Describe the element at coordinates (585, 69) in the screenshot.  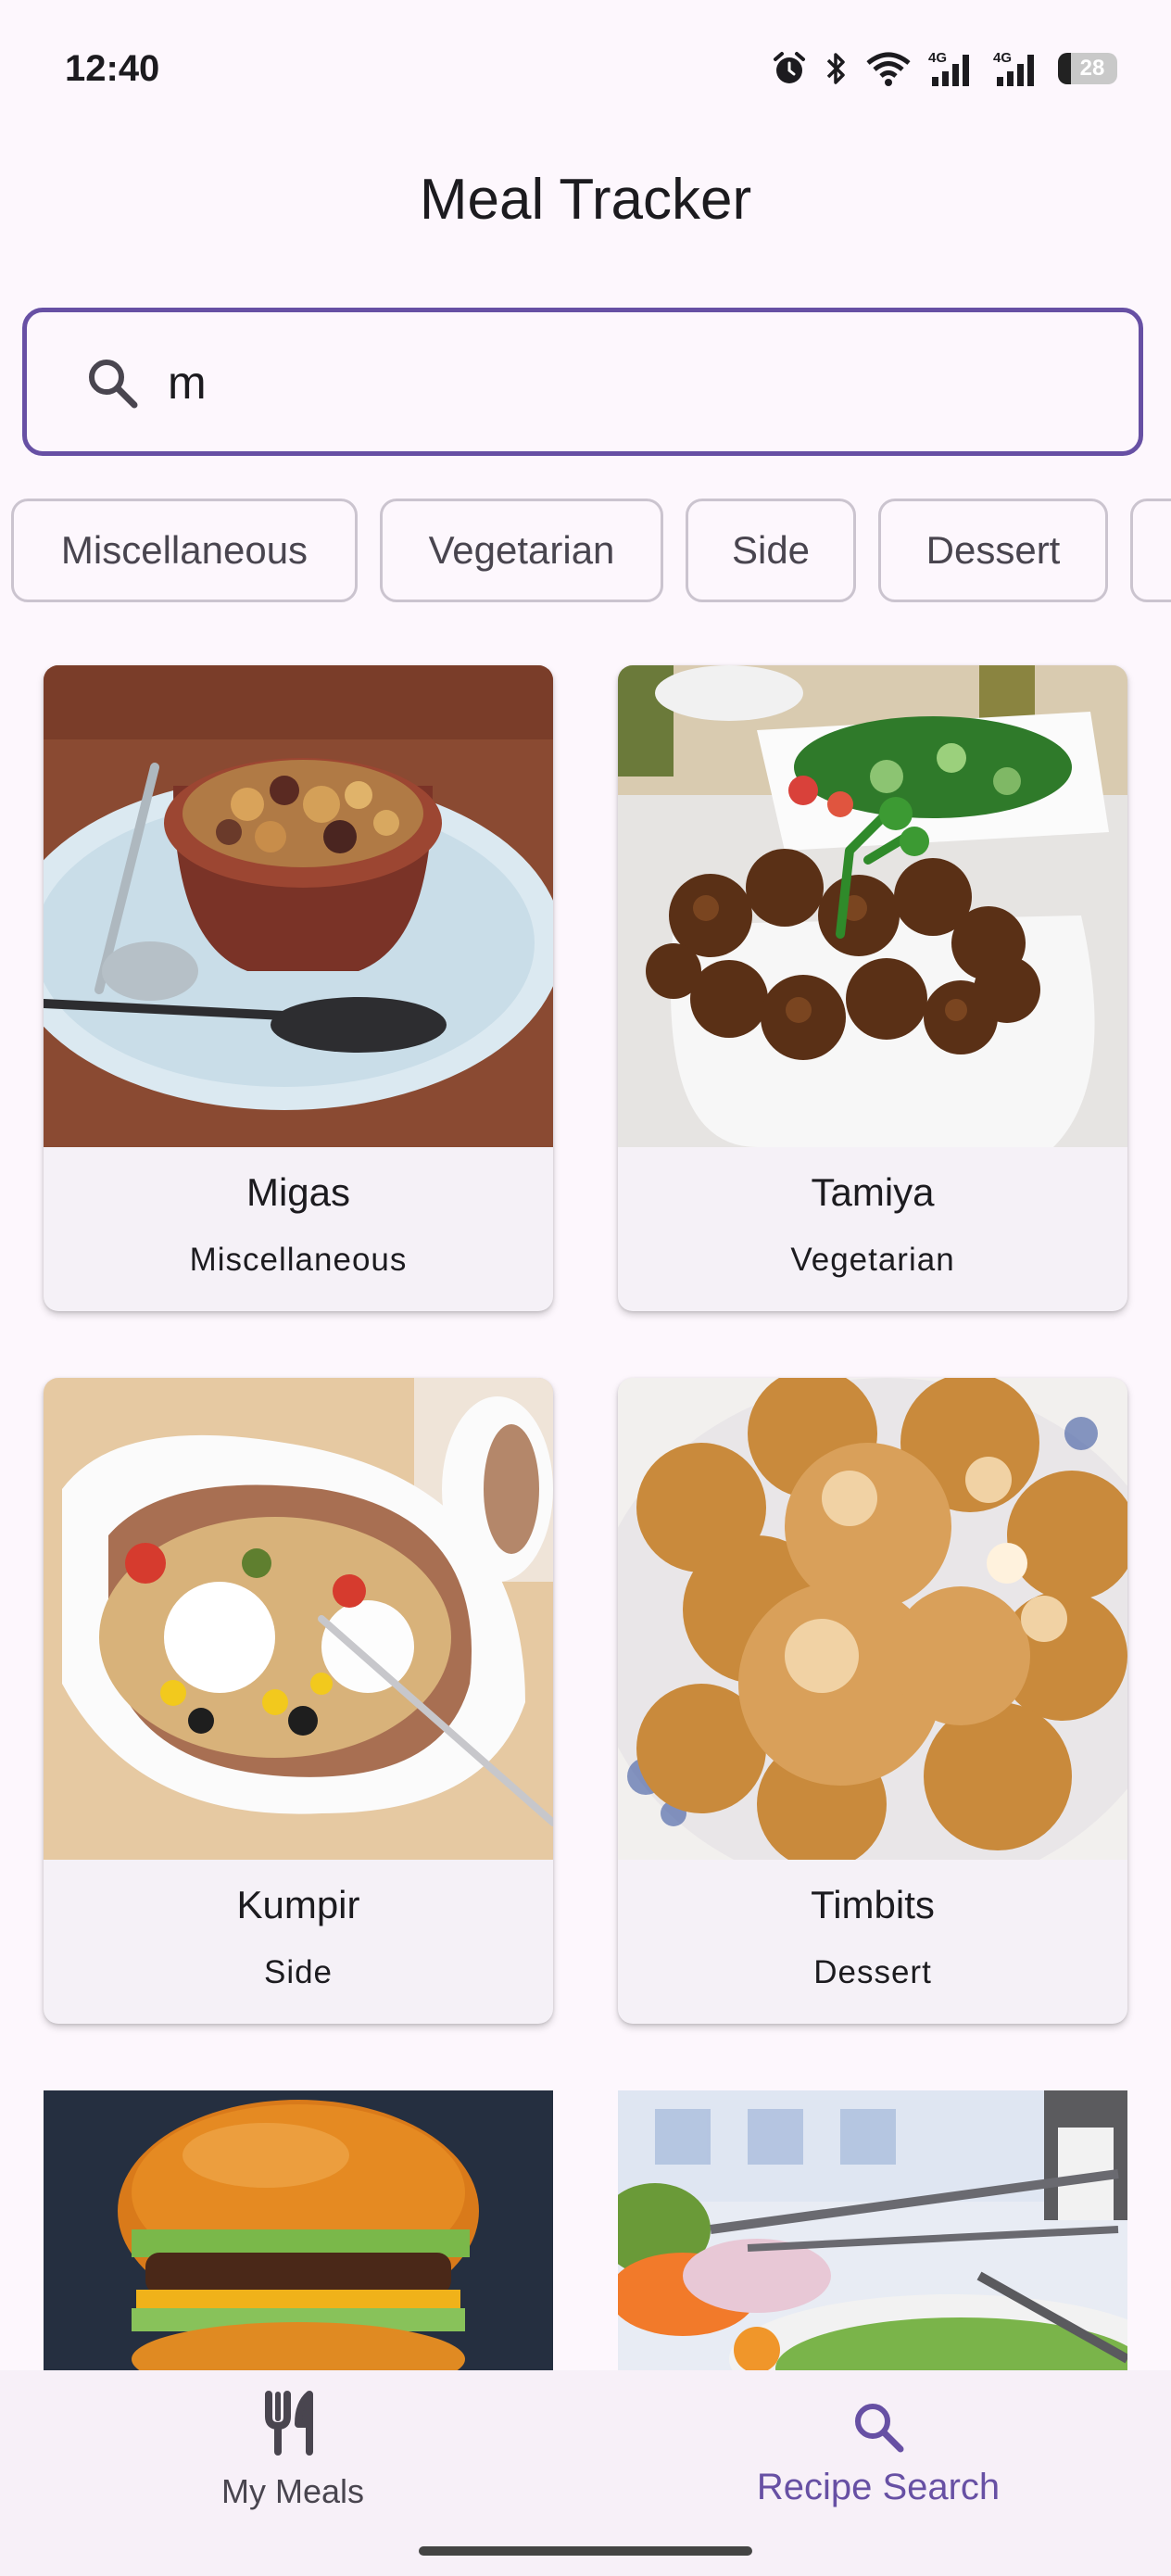
I see `status-bar: 12:40 4G 4G 28` at that location.